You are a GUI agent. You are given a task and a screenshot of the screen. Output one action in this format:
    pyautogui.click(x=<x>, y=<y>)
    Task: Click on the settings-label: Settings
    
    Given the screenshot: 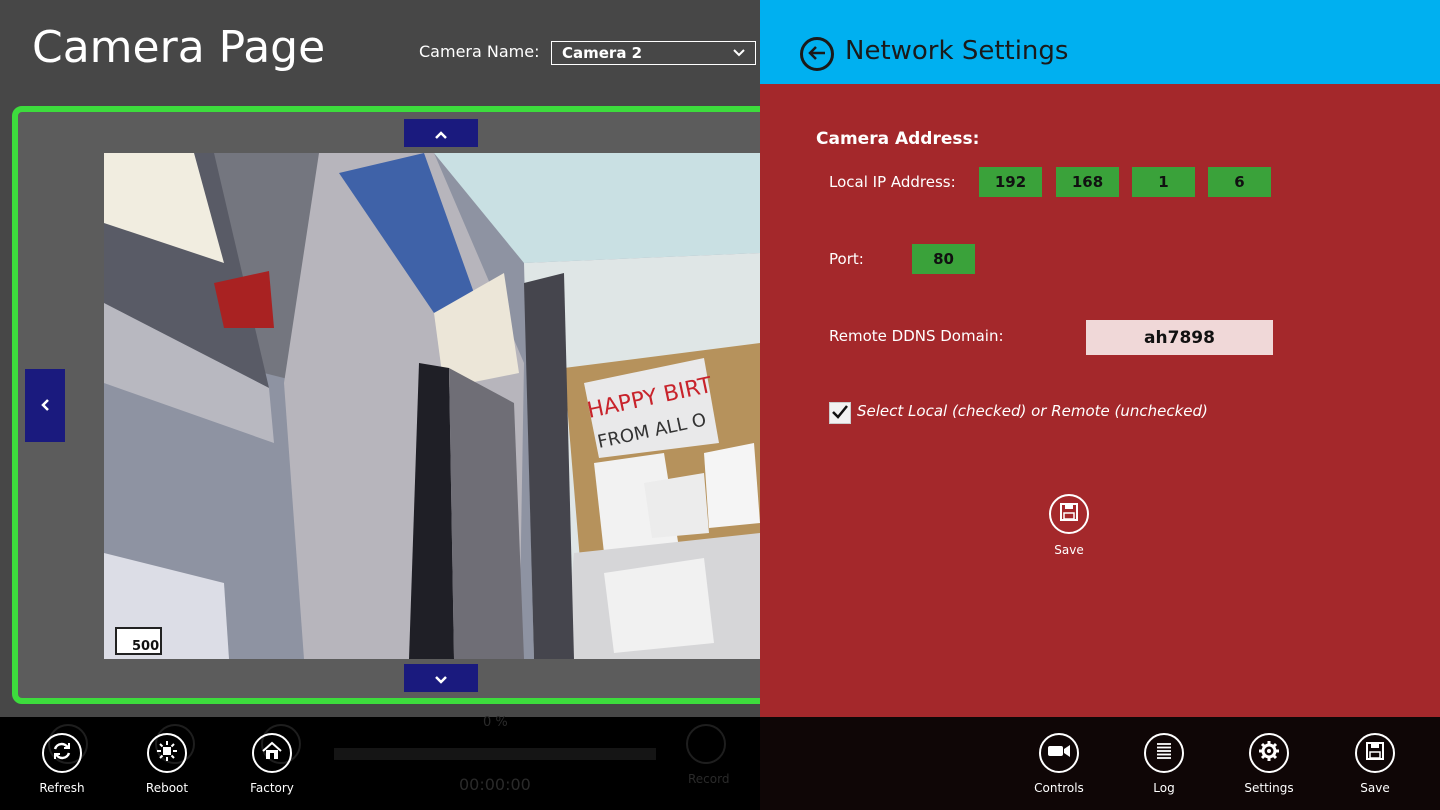 What is the action you would take?
    pyautogui.click(x=1269, y=788)
    